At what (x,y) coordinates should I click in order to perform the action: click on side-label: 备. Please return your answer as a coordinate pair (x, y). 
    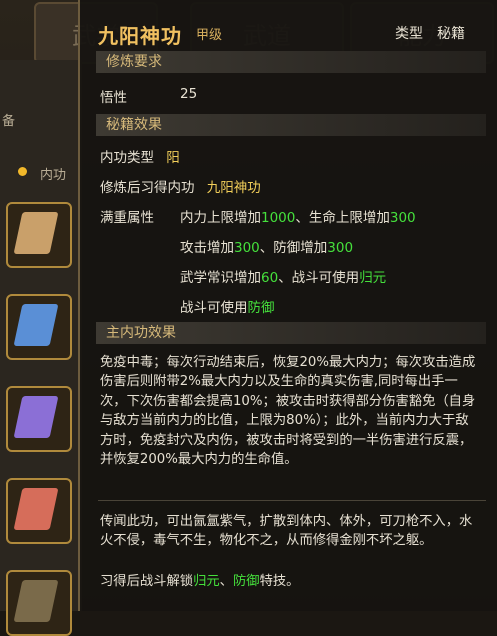
    Looking at the image, I should click on (9, 121).